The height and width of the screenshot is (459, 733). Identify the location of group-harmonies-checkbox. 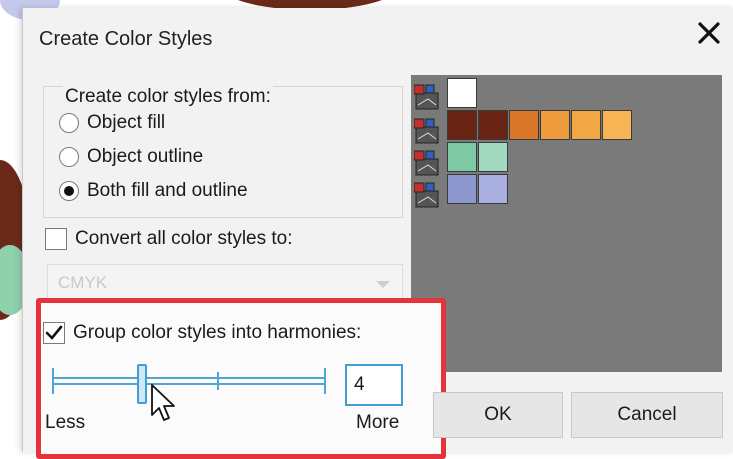
(54, 333).